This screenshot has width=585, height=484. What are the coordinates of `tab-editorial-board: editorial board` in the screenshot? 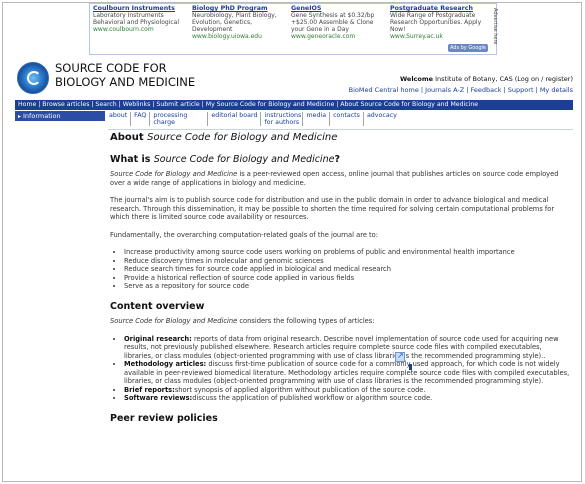 It's located at (236, 119).